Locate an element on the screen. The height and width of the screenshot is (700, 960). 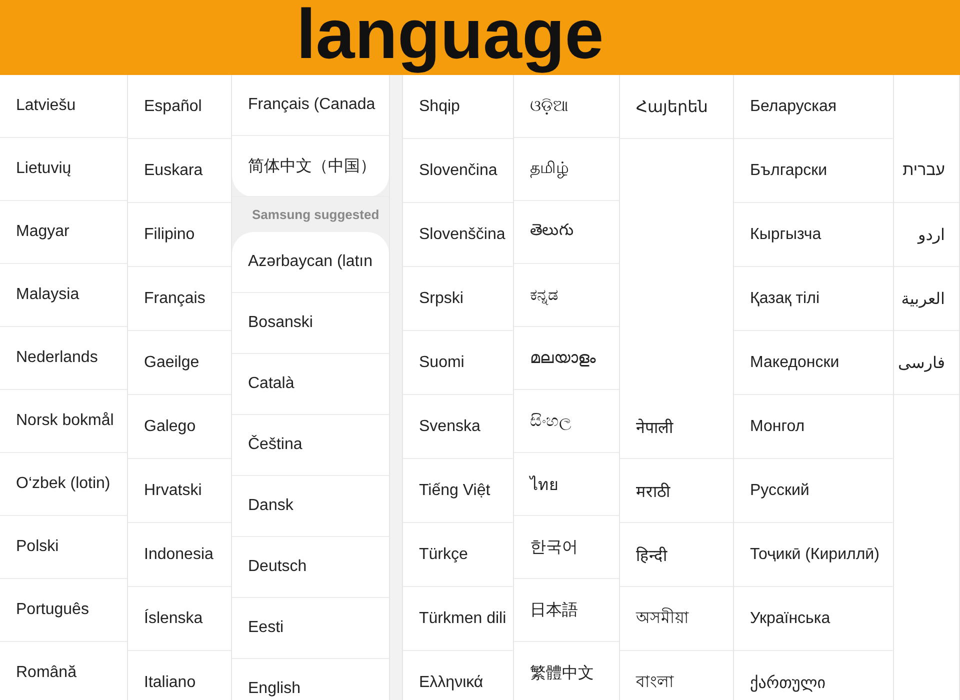
language-item: Indonesia is located at coordinates (179, 555).